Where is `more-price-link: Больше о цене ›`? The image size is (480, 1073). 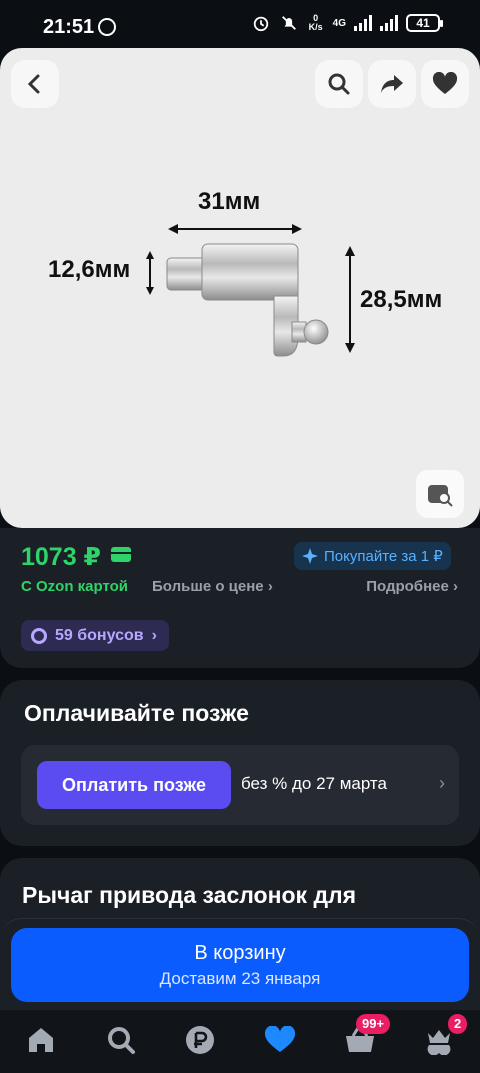 more-price-link: Больше о цене › is located at coordinates (212, 586).